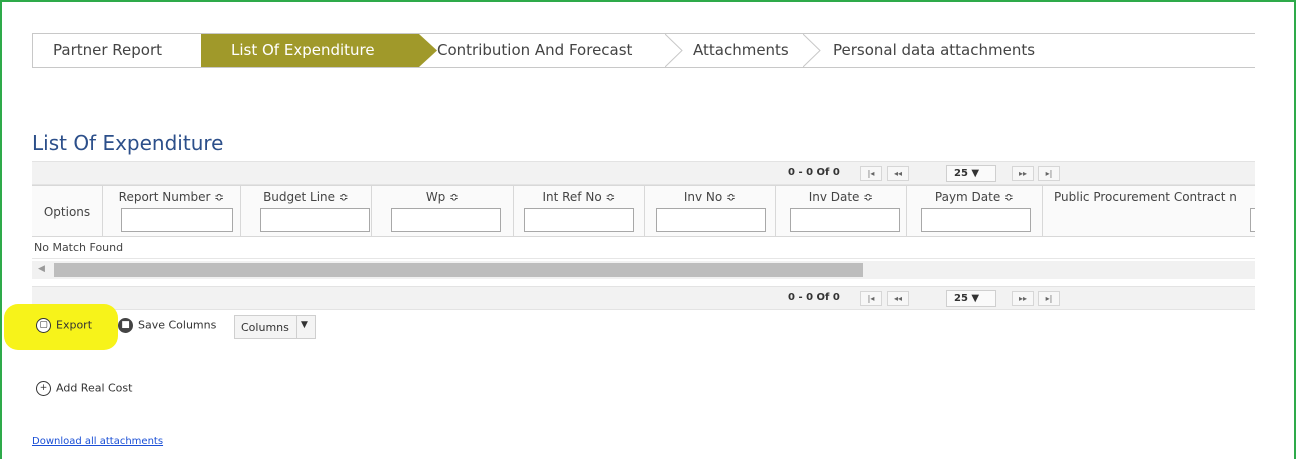  I want to click on column-paym-date: Paym Date ≎, so click(975, 211).